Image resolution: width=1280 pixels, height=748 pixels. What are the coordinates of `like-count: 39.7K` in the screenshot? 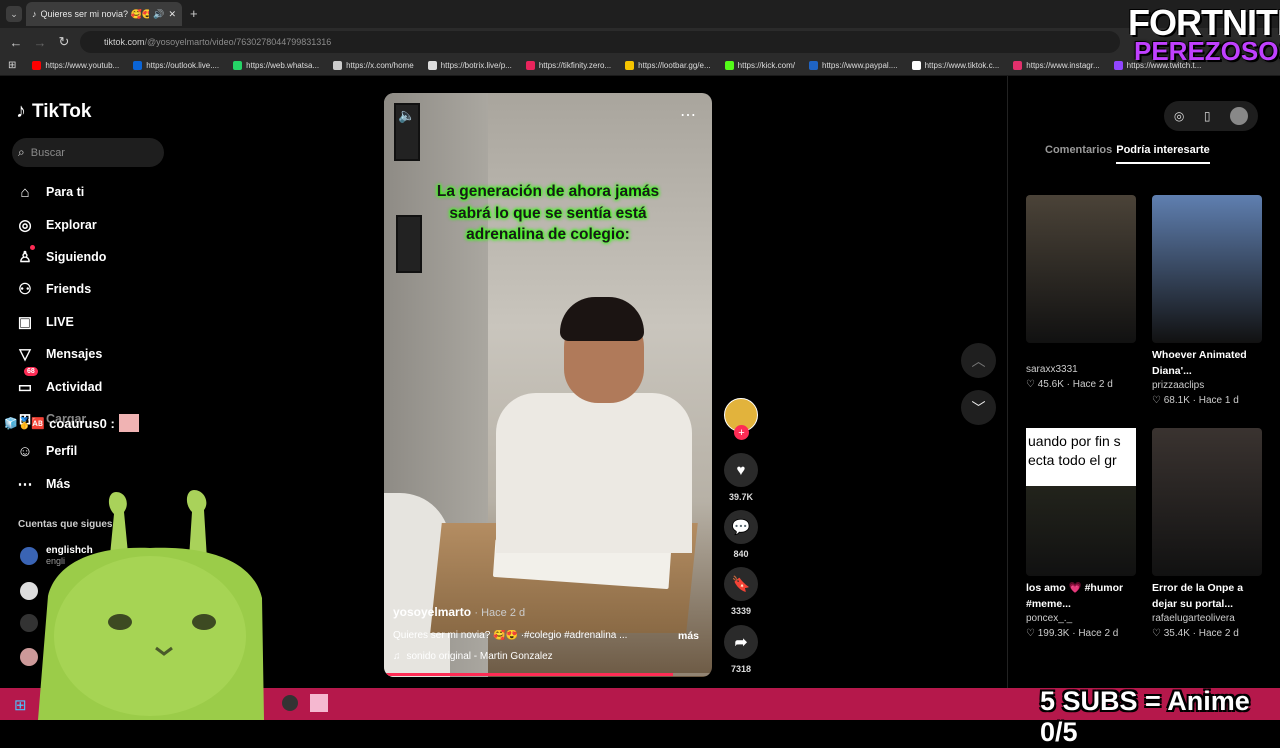 It's located at (741, 497).